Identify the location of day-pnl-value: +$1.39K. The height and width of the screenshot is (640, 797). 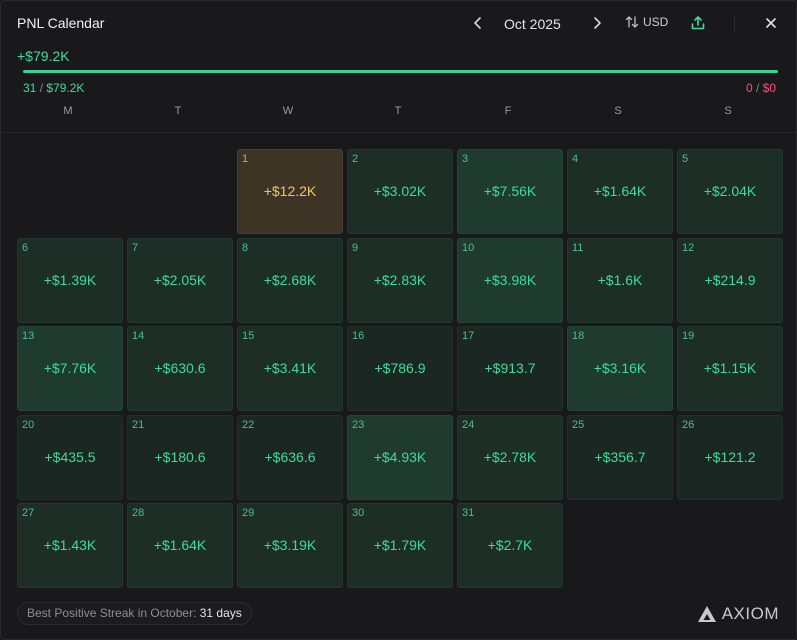
(70, 280).